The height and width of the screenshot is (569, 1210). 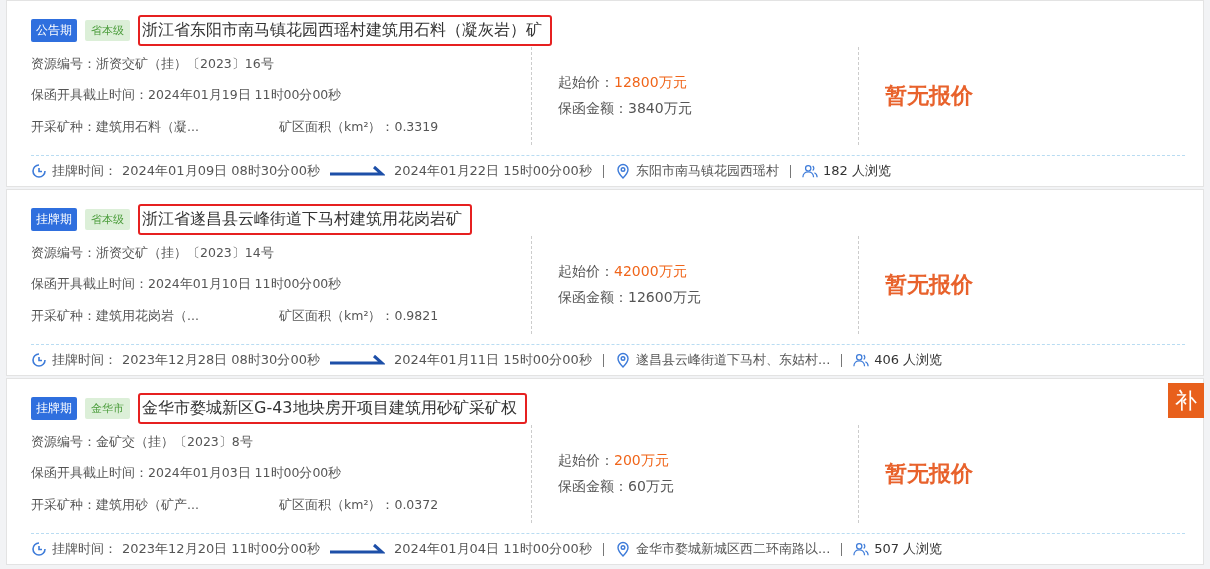 I want to click on listing-start-time: 2024年01月09日 08时30分00秒, so click(x=221, y=171).